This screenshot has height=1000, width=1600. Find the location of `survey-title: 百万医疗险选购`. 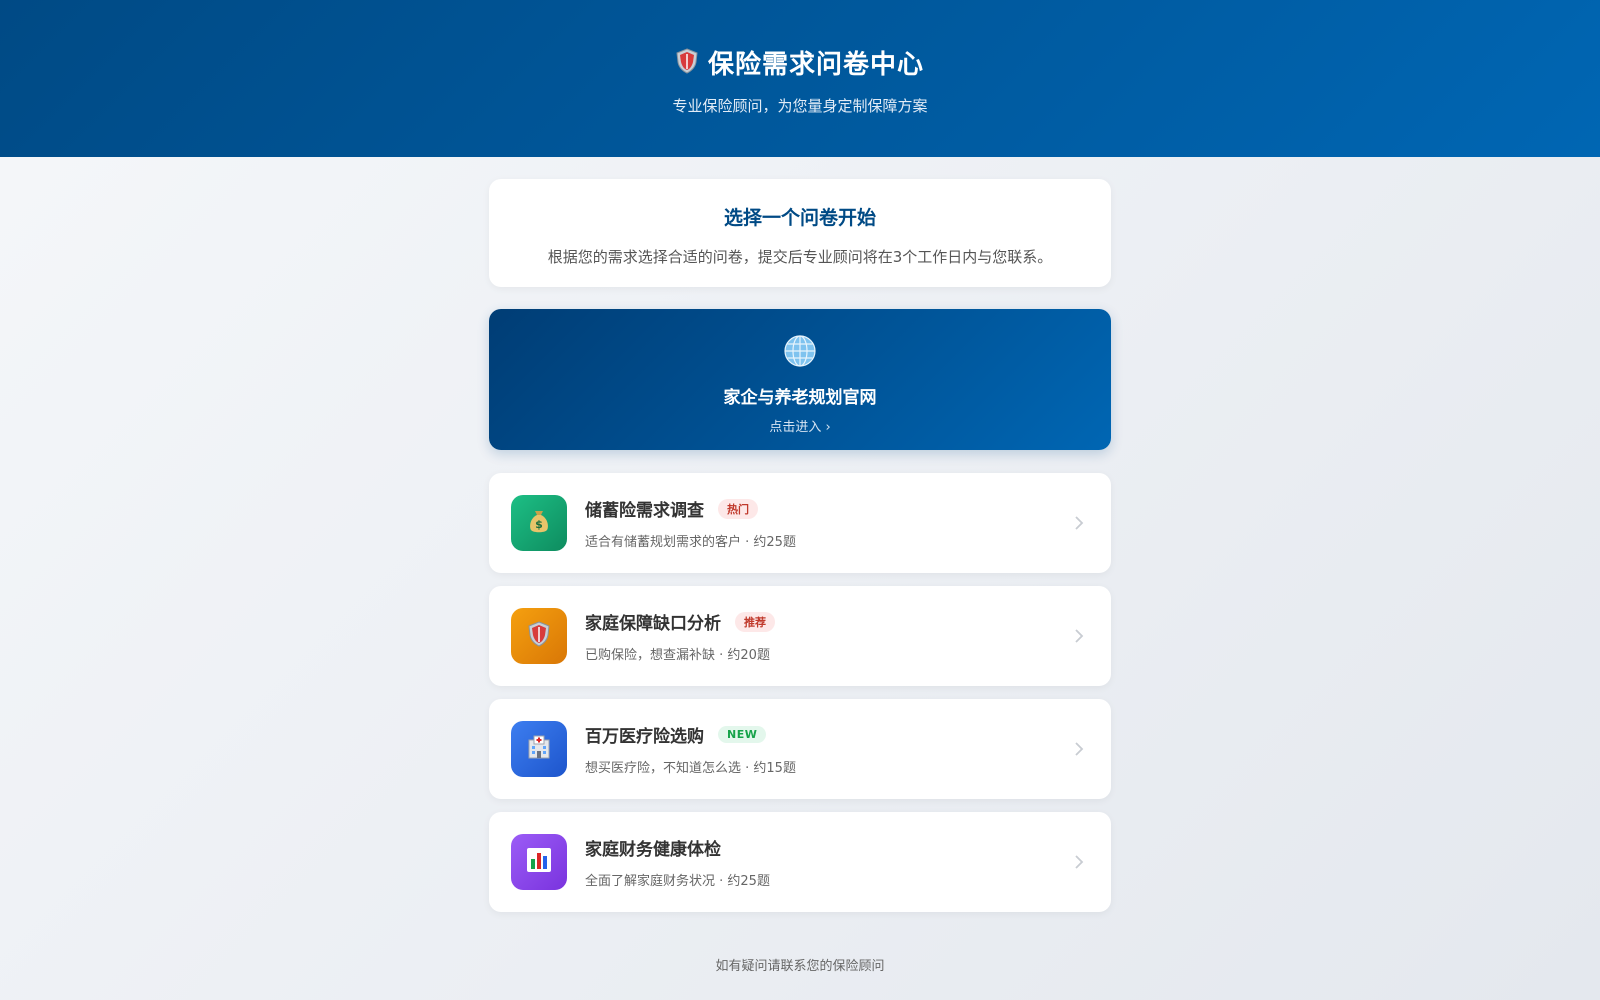

survey-title: 百万医疗险选购 is located at coordinates (644, 737).